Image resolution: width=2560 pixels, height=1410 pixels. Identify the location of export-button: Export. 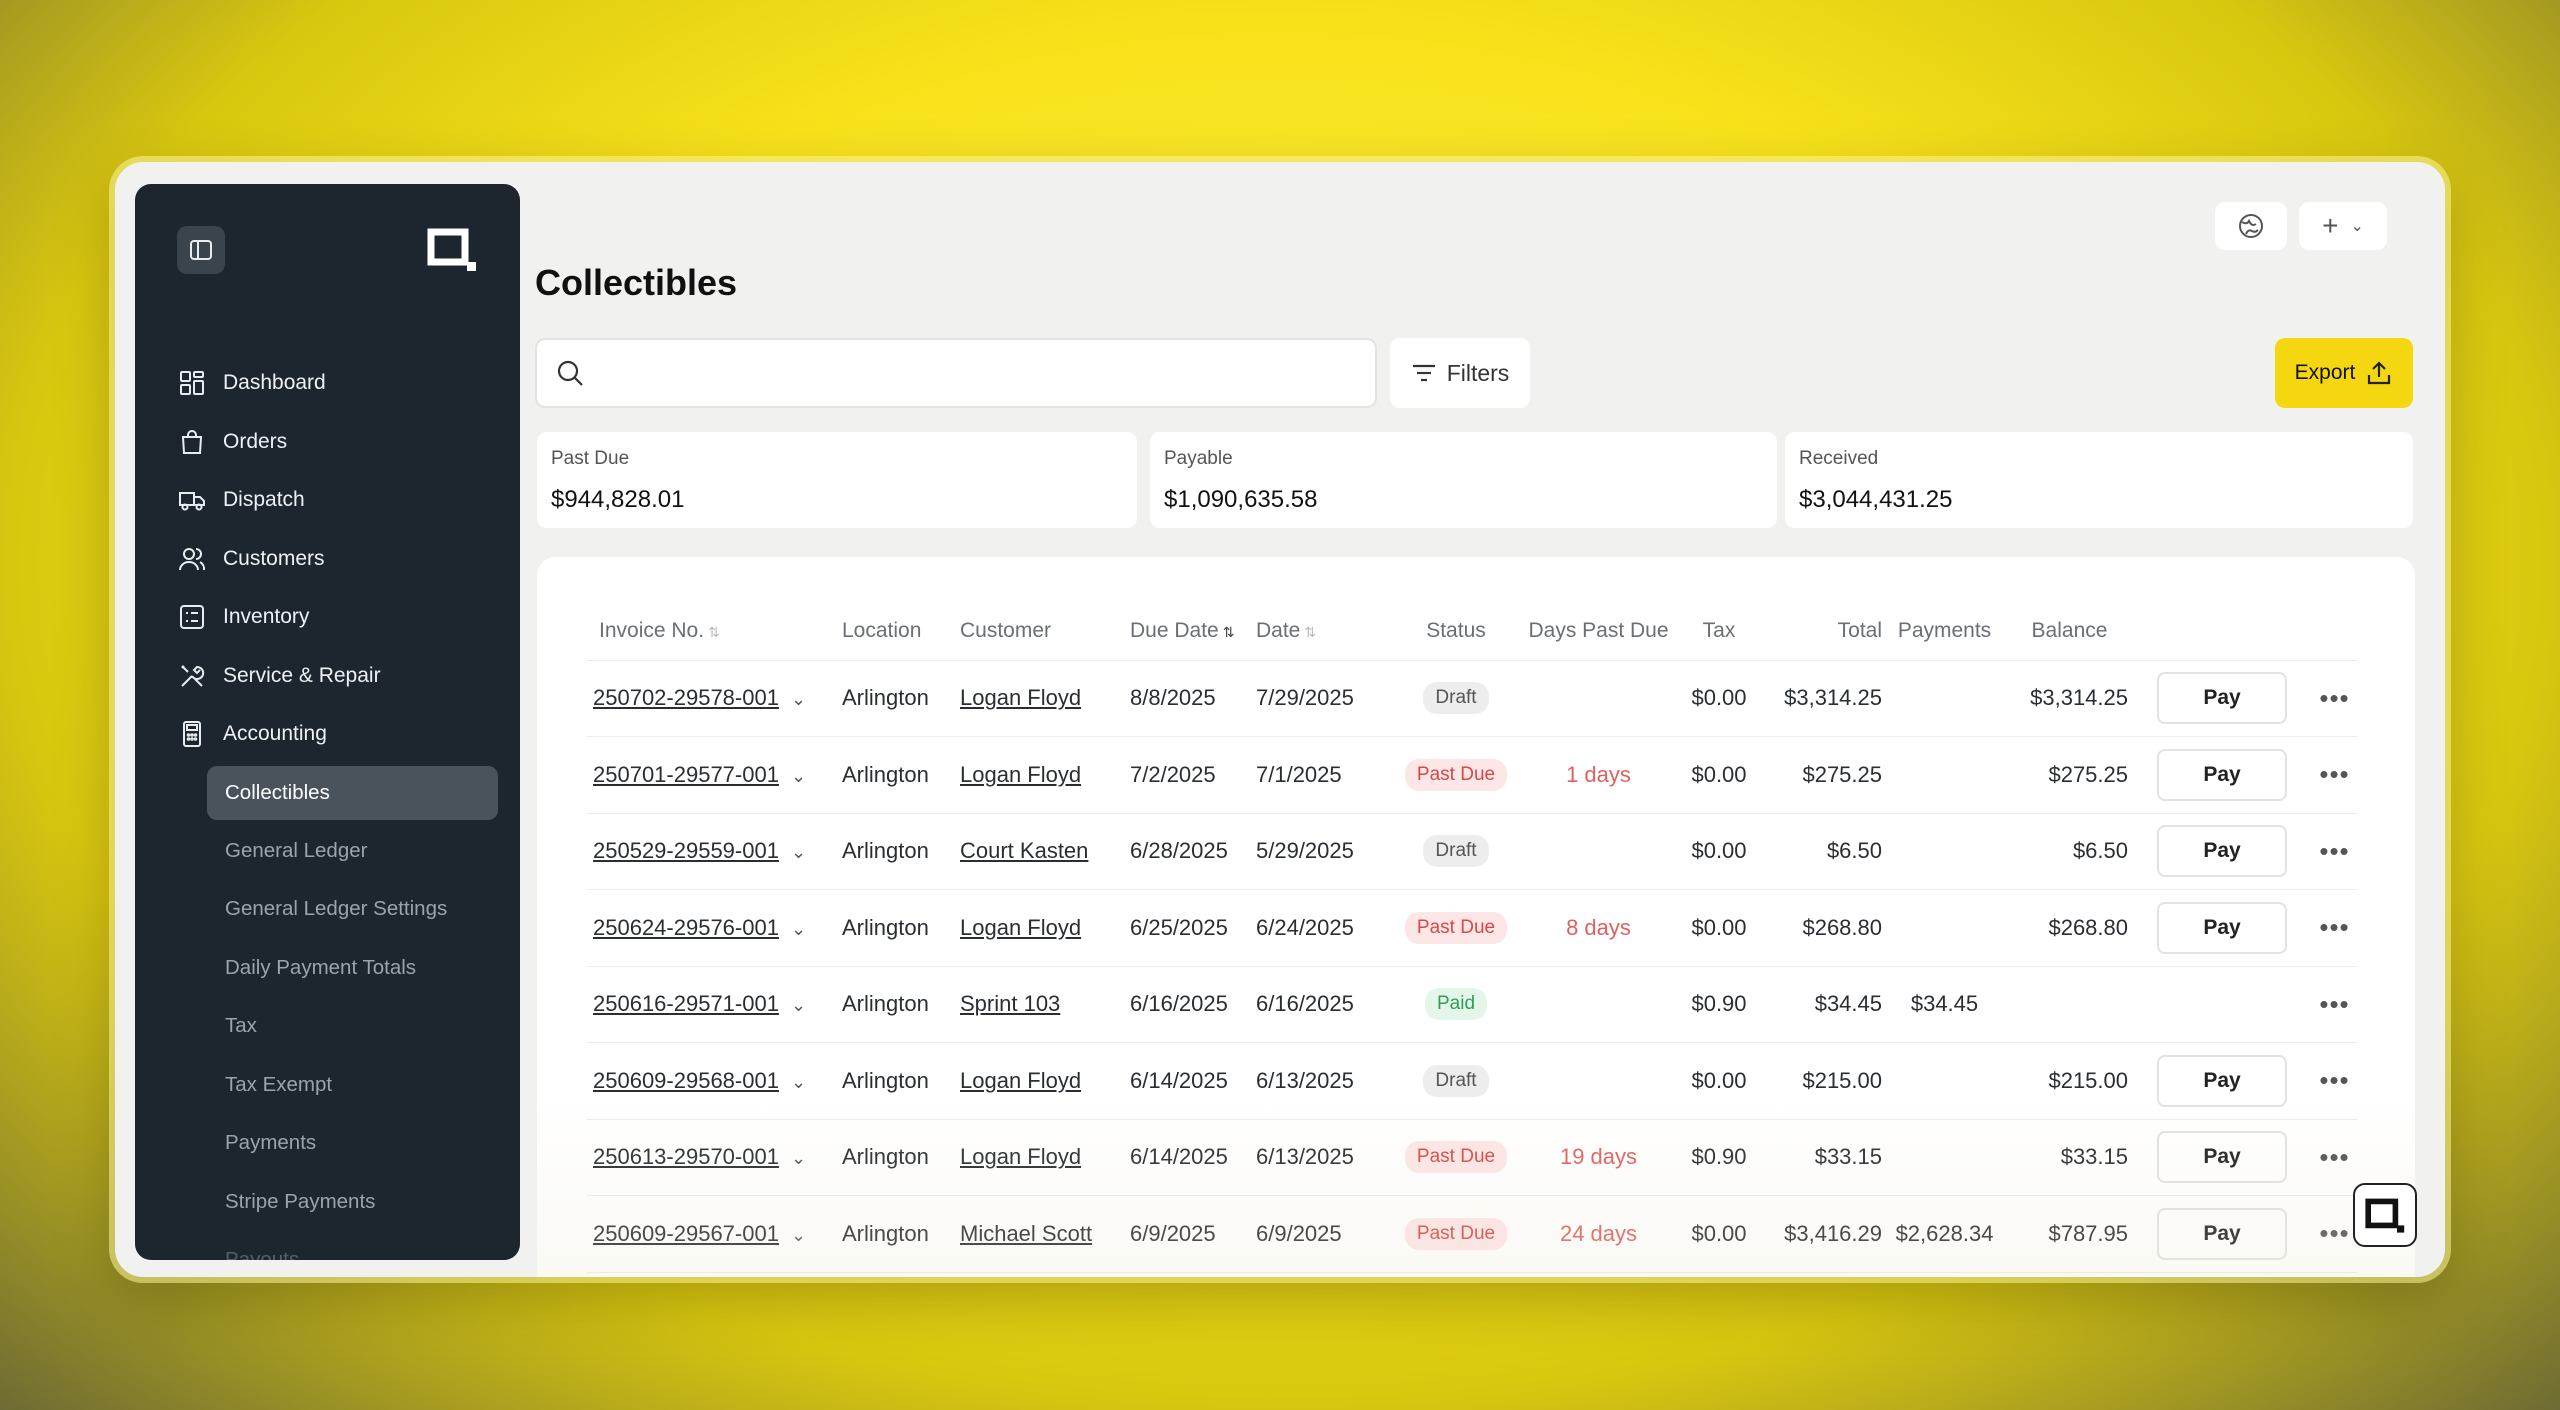
(2344, 373).